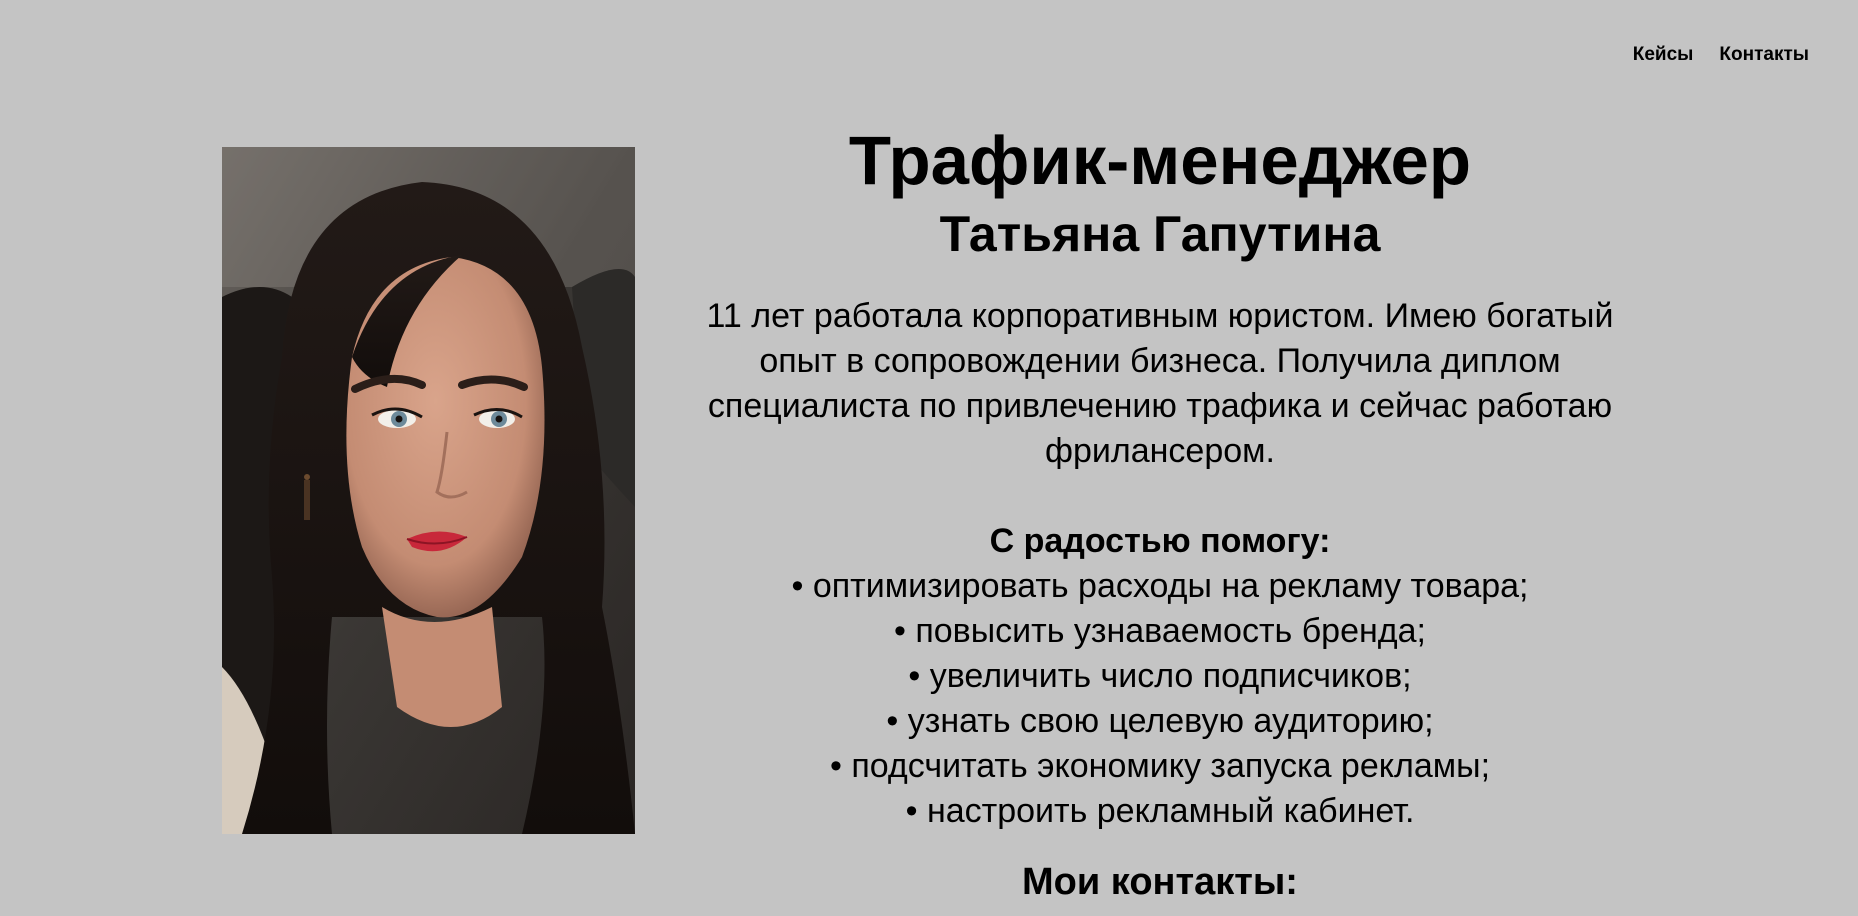 The image size is (1858, 916). What do you see at coordinates (1160, 766) in the screenshot?
I see `help-item: • подсчитать экономику запуска рекламы;` at bounding box center [1160, 766].